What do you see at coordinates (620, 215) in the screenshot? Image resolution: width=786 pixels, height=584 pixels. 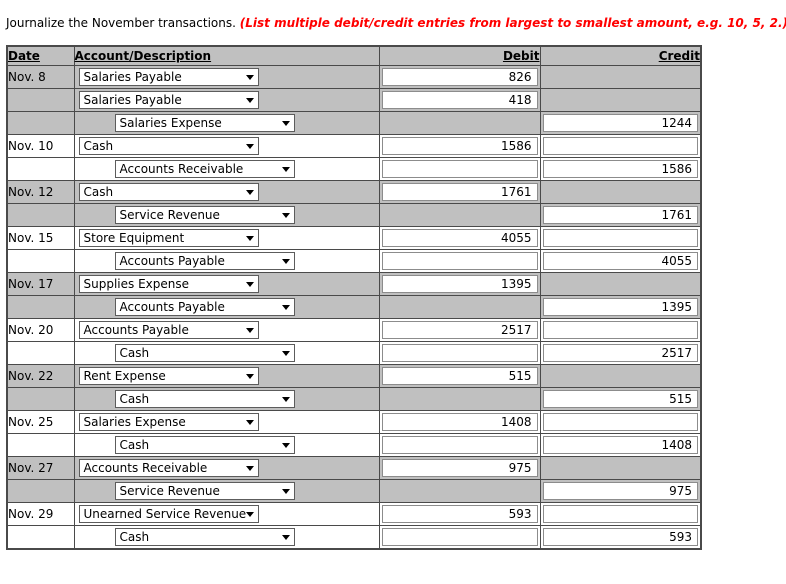 I see `credit-input: 1761` at bounding box center [620, 215].